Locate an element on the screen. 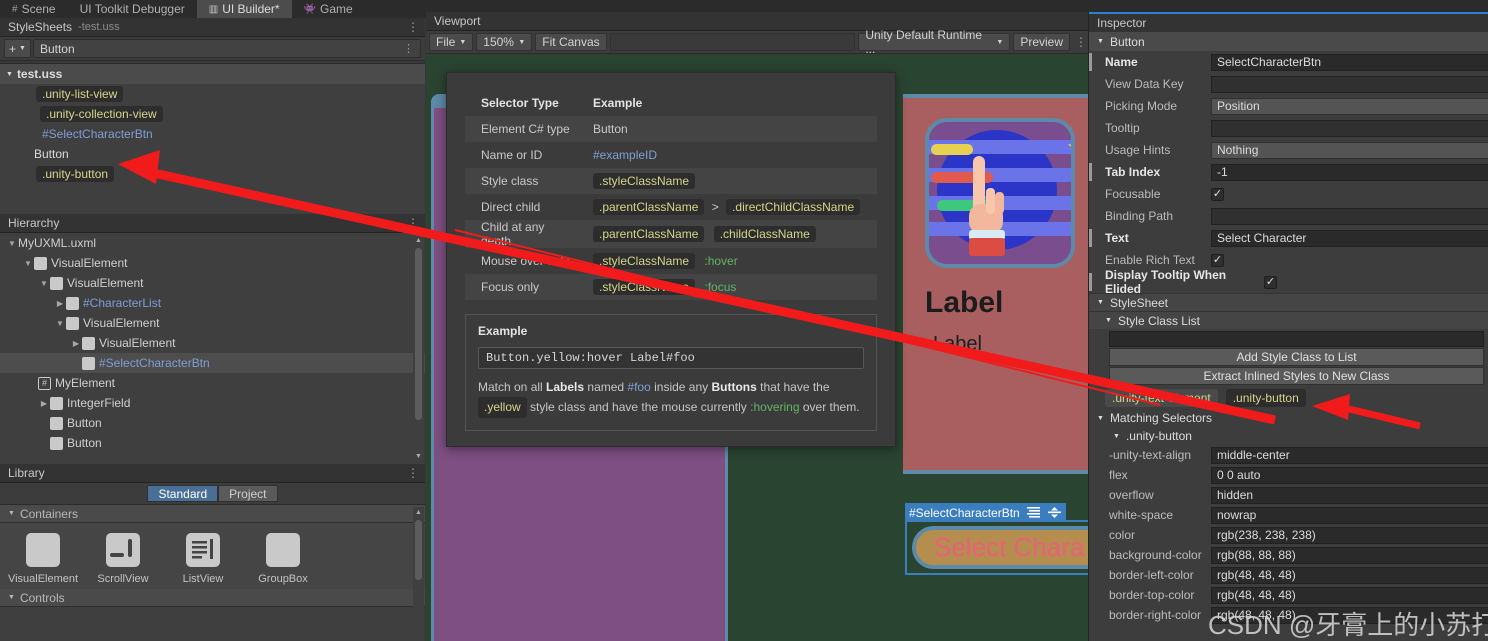 Image resolution: width=1488 pixels, height=641 pixels. zoom-dropdown: 150% ▼ is located at coordinates (504, 42).